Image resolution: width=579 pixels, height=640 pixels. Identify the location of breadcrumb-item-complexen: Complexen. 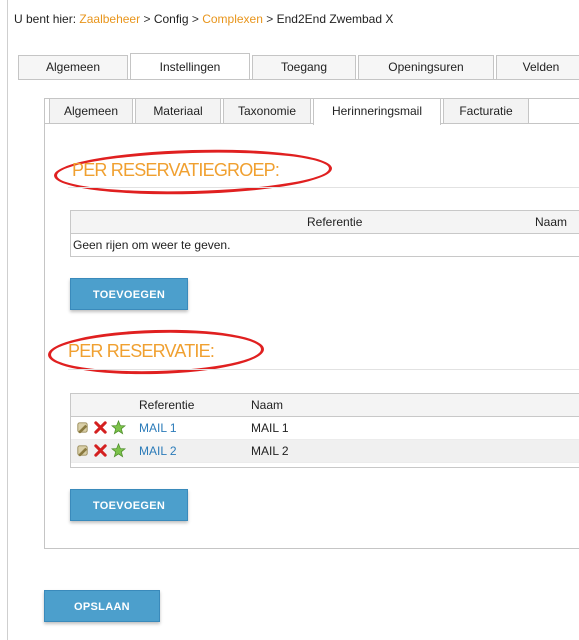
(232, 19).